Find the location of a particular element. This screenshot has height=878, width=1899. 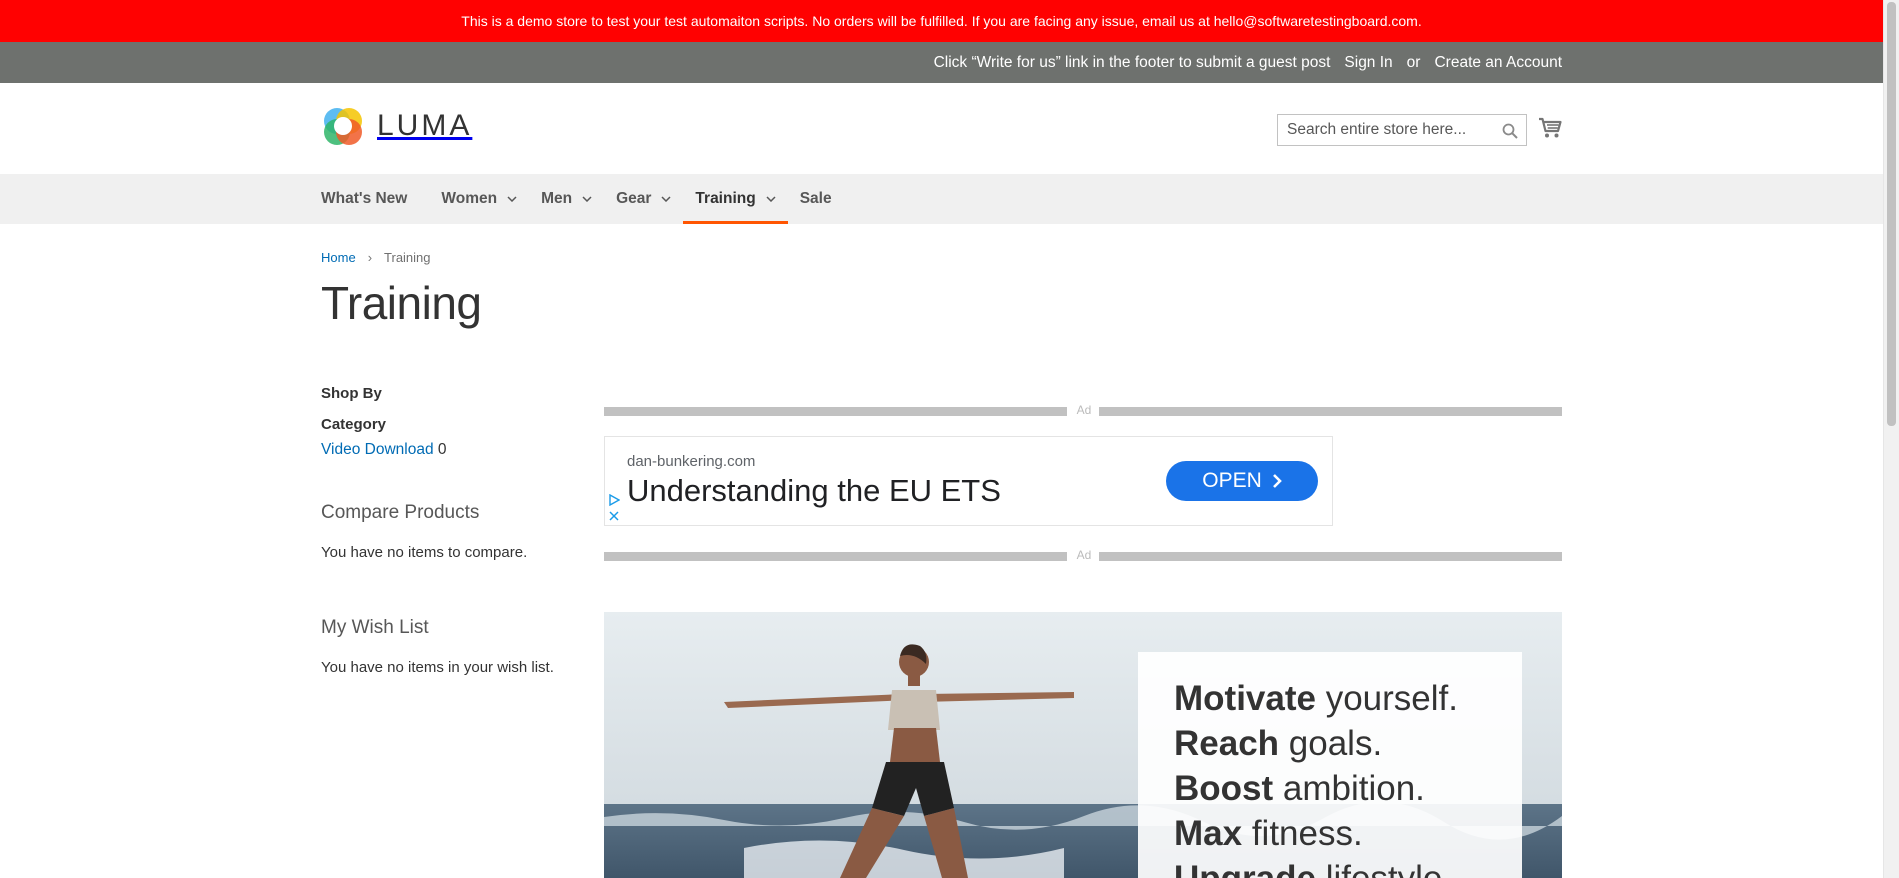

chevron-right-icon is located at coordinates (1277, 481).